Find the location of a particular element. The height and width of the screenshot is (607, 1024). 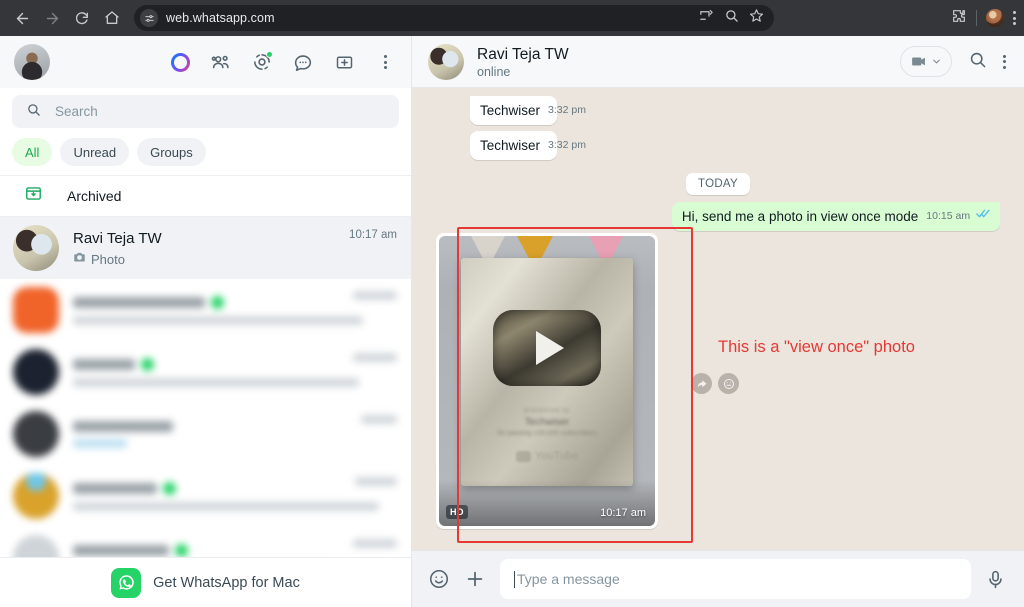

read-receipt-icon is located at coordinates (983, 213).